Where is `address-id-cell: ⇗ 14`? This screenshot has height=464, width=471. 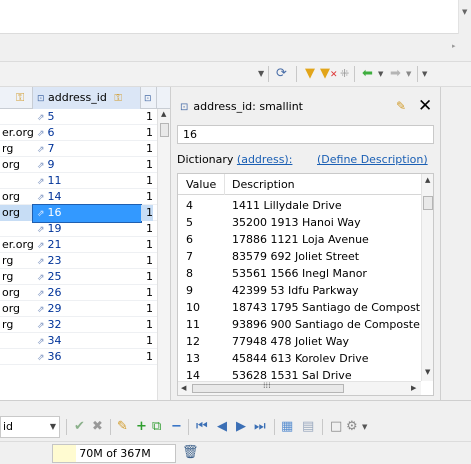
address-id-cell: ⇗ 14 is located at coordinates (87, 197).